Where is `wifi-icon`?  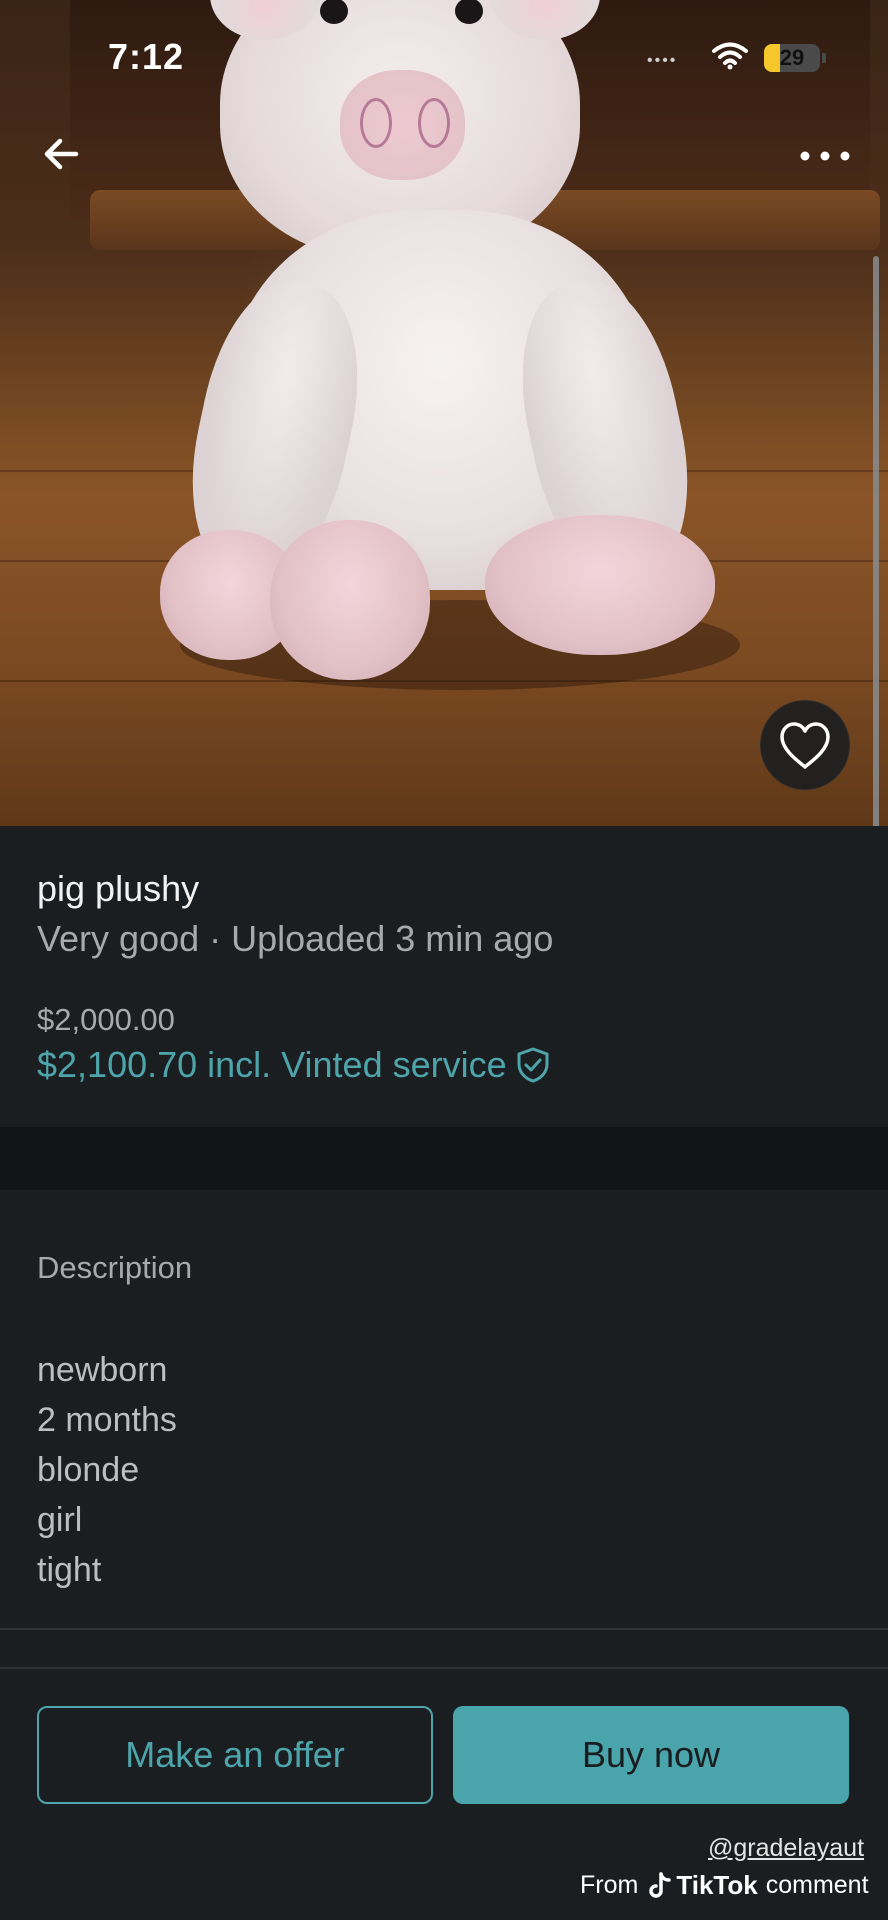 wifi-icon is located at coordinates (730, 56).